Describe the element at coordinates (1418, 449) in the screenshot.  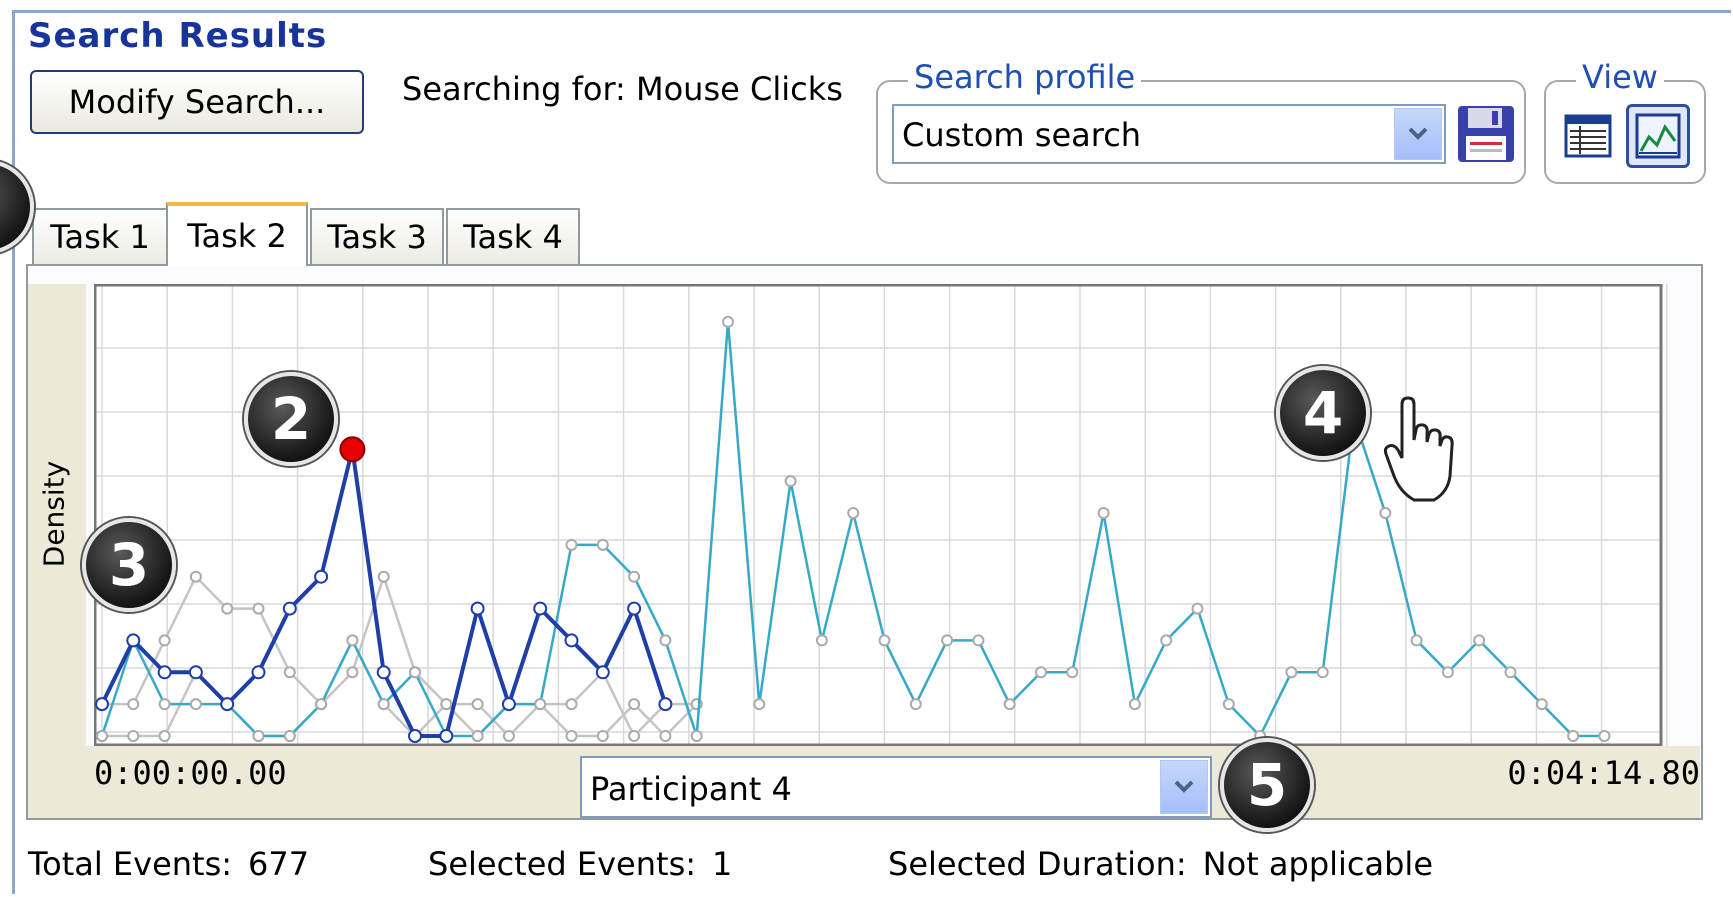
I see `hand-cursor-icon` at that location.